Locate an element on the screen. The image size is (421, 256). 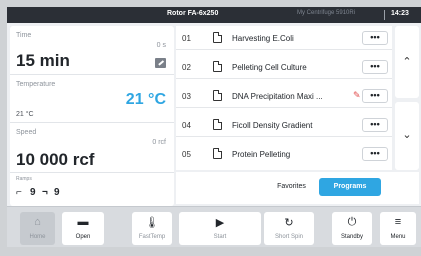
chevron-down-icon: ⌄ is located at coordinates (407, 135).